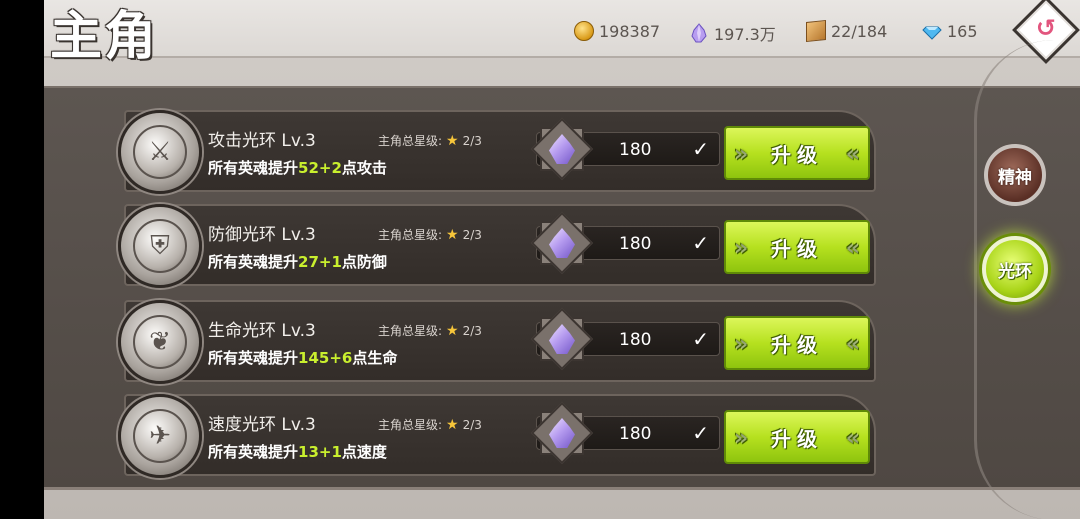 This screenshot has width=1080, height=519. What do you see at coordinates (320, 168) in the screenshot?
I see `desc-value: 52+2` at bounding box center [320, 168].